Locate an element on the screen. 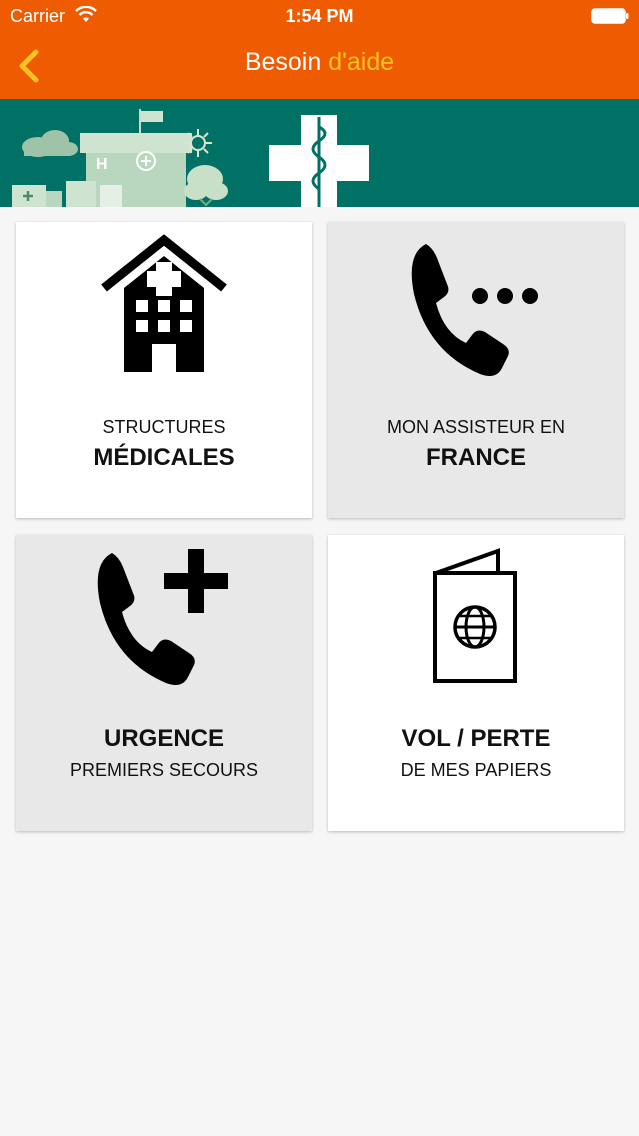  medical-cross-icon is located at coordinates (319, 161).